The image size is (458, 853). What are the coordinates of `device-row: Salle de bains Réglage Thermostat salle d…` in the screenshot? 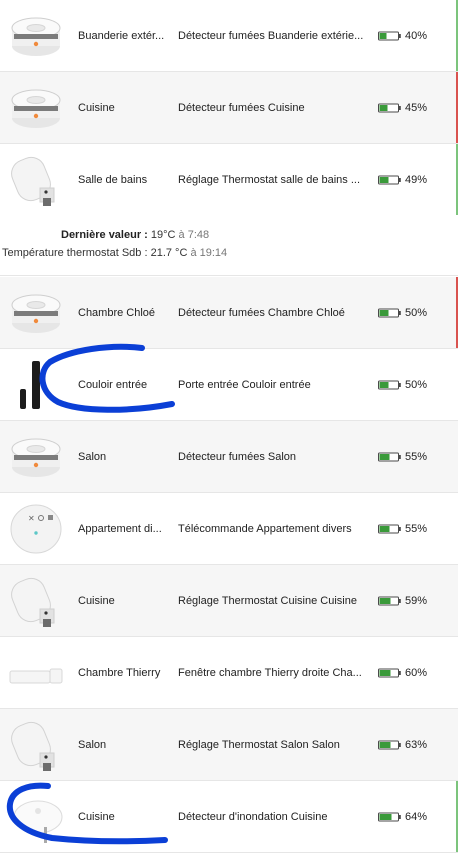 It's located at (229, 180).